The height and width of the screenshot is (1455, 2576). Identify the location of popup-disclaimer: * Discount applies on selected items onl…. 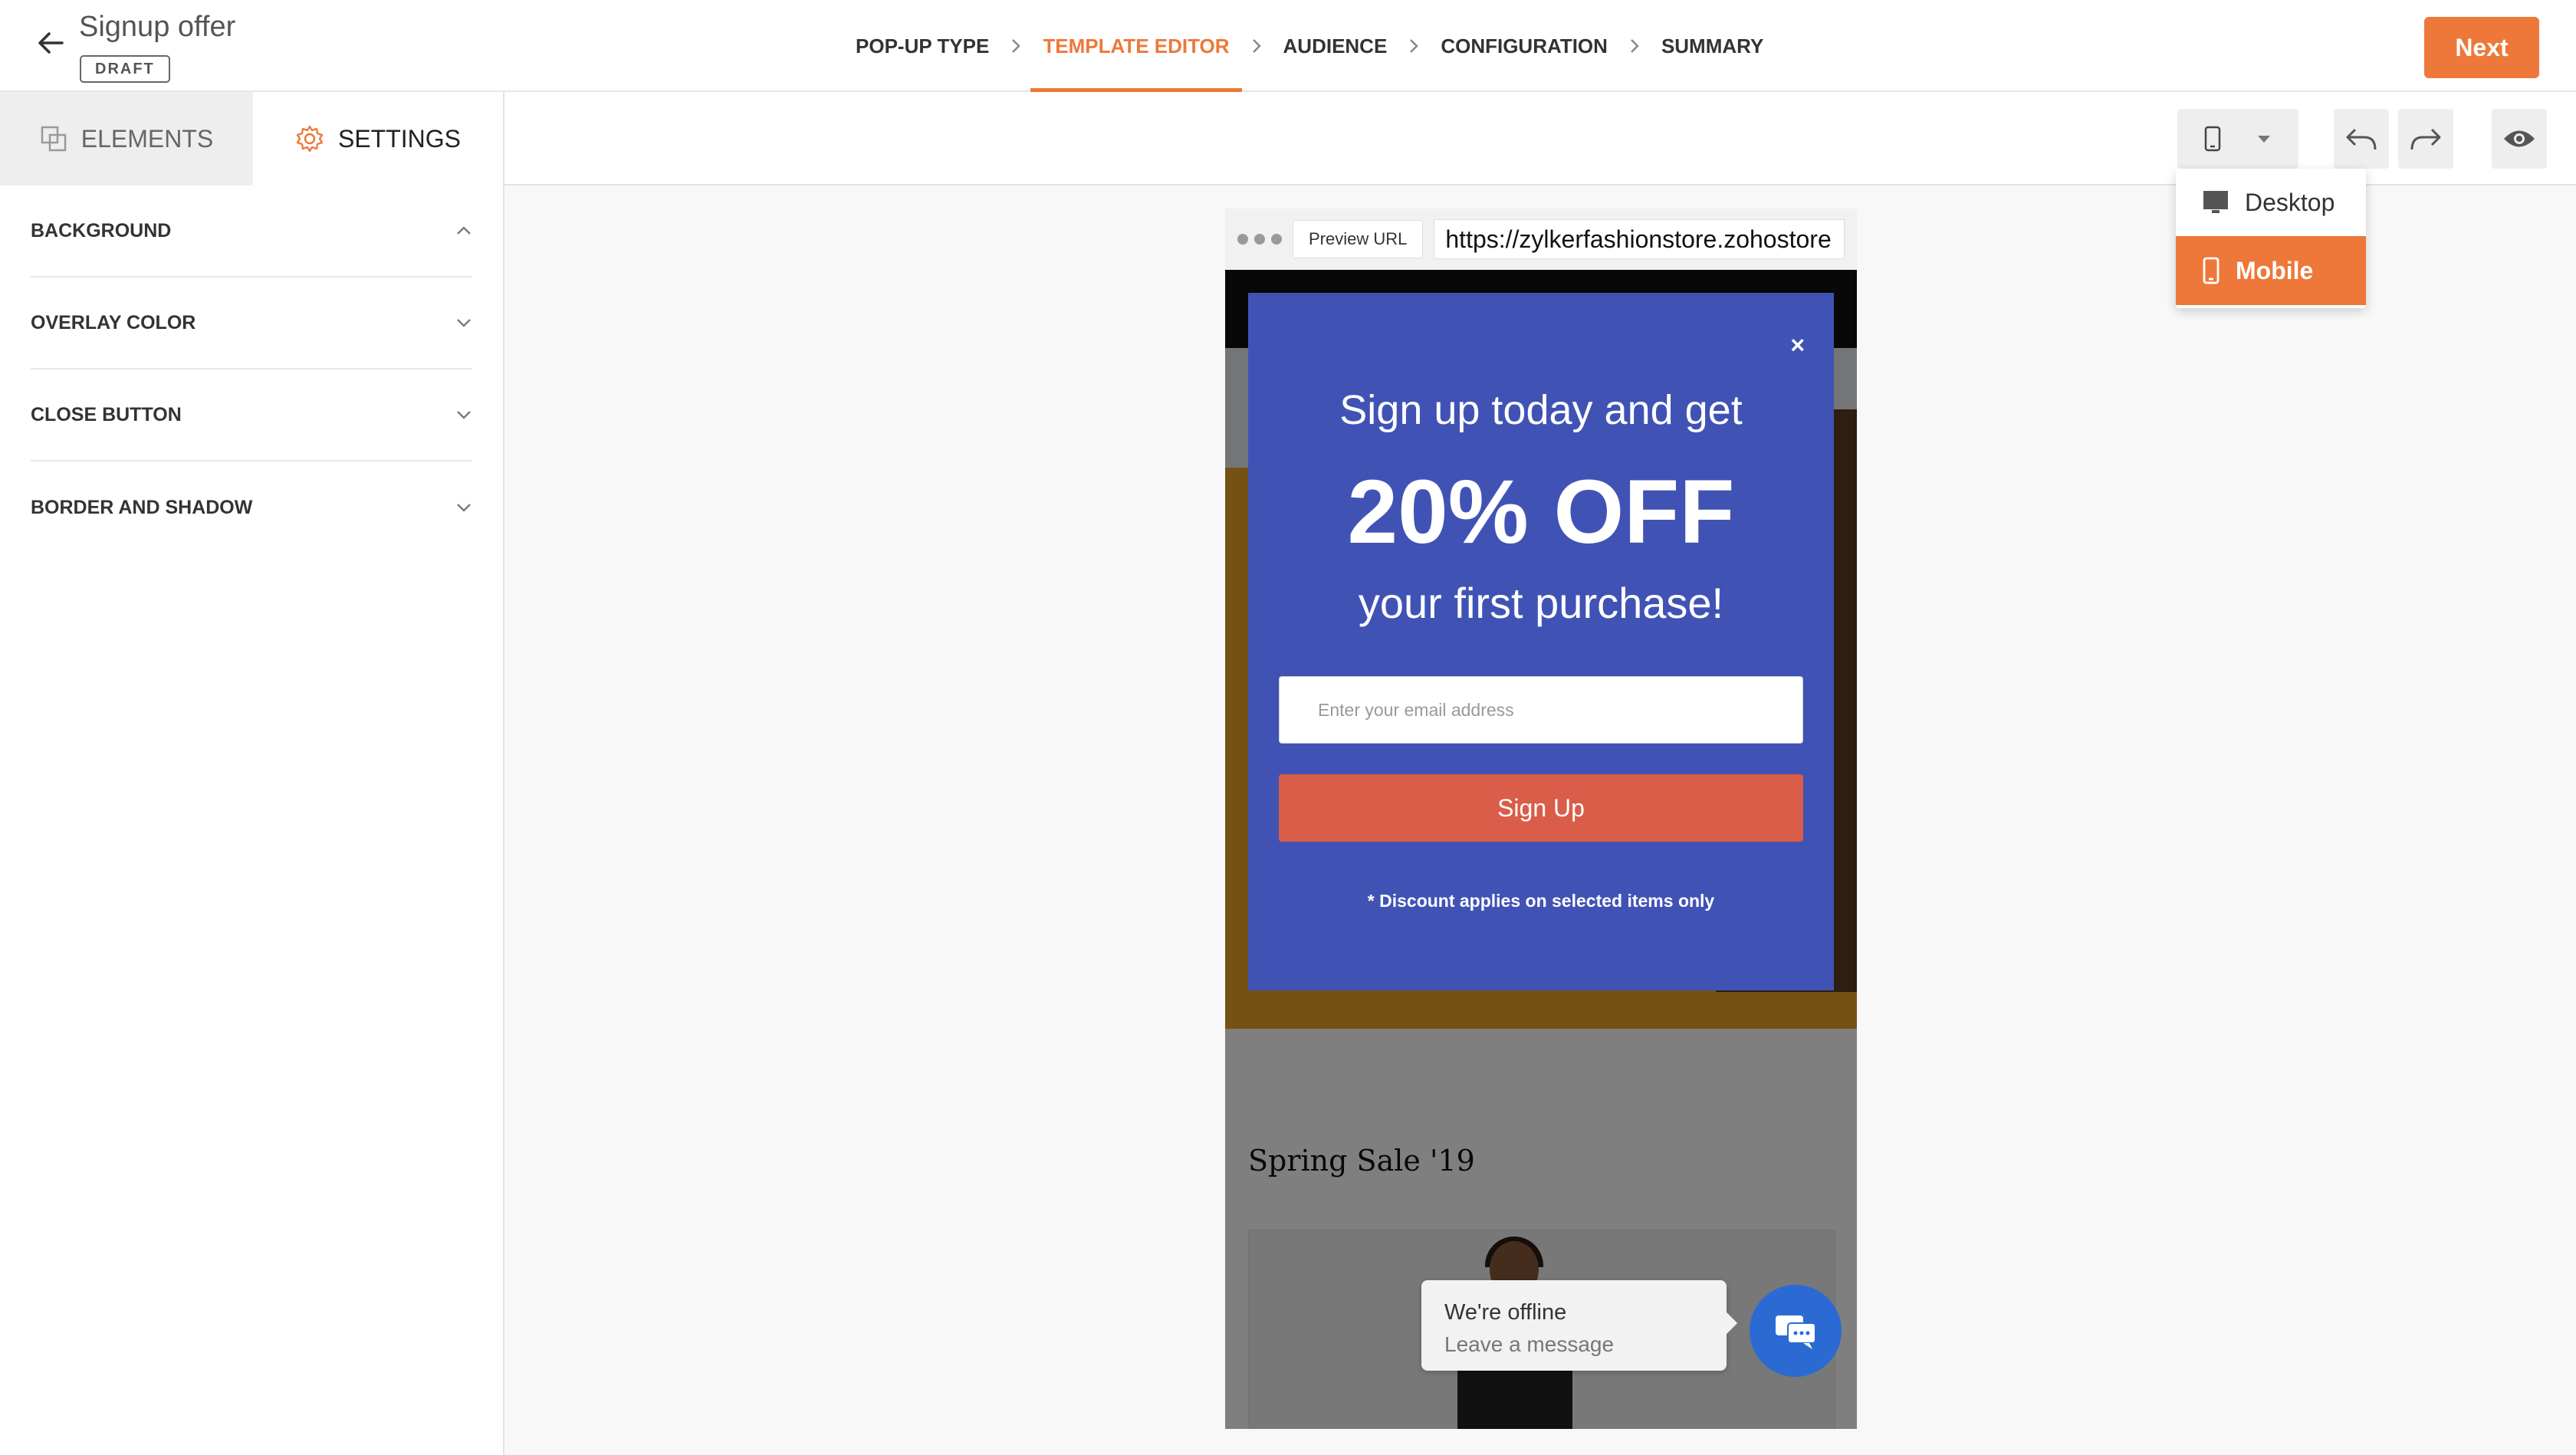
(1541, 901).